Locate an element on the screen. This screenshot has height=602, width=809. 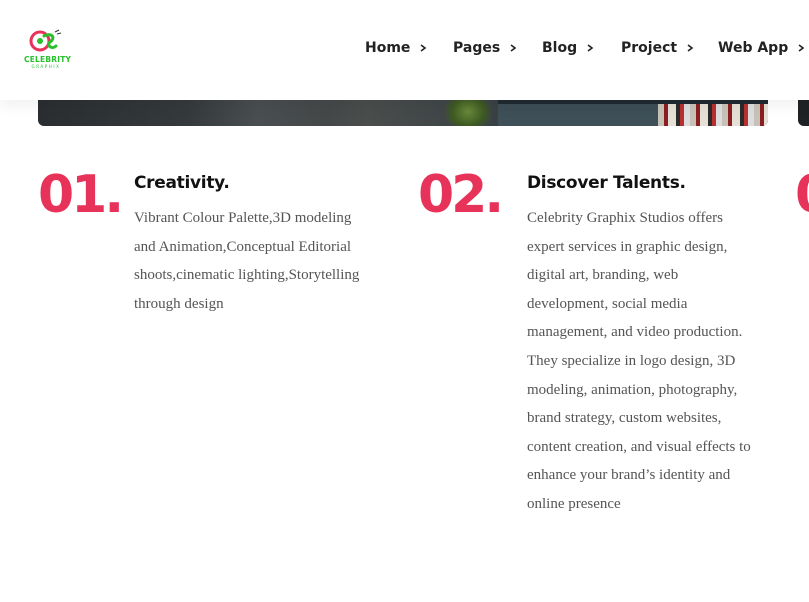
feature-line: digital art, branding, web is located at coordinates (603, 275).